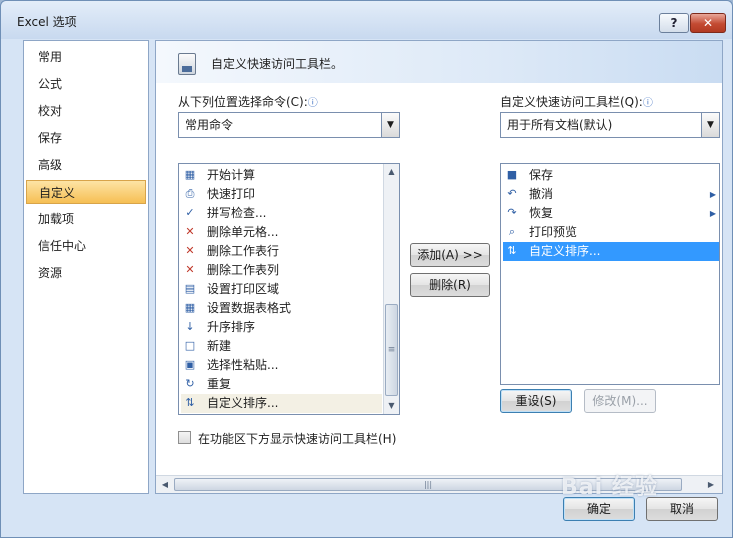 This screenshot has height=538, width=733. What do you see at coordinates (281, 327) in the screenshot?
I see `list-item: ↓ 升序排序` at bounding box center [281, 327].